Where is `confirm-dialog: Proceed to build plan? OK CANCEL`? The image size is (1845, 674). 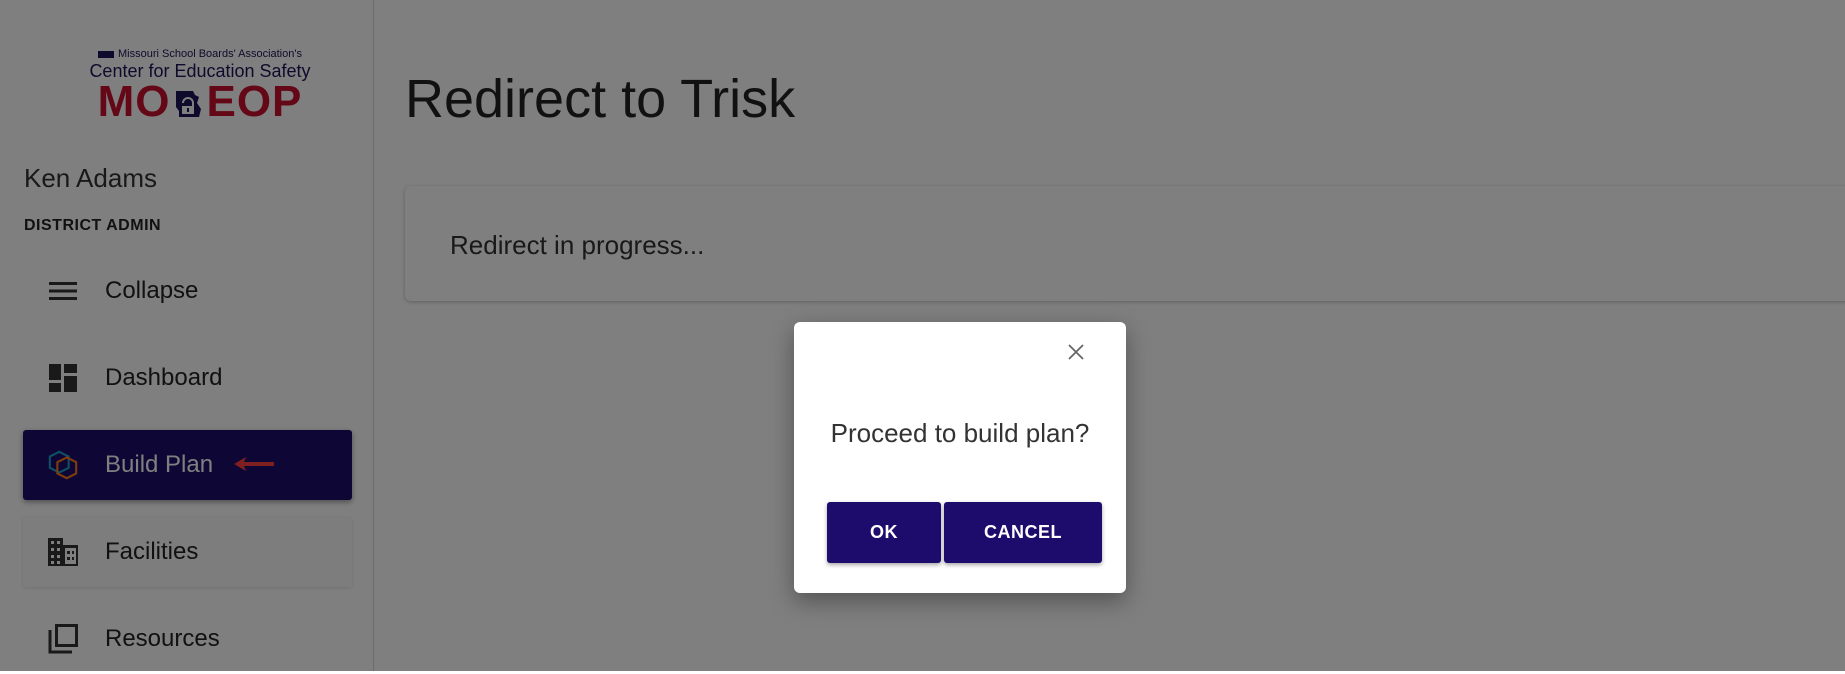
confirm-dialog: Proceed to build plan? OK CANCEL is located at coordinates (960, 457).